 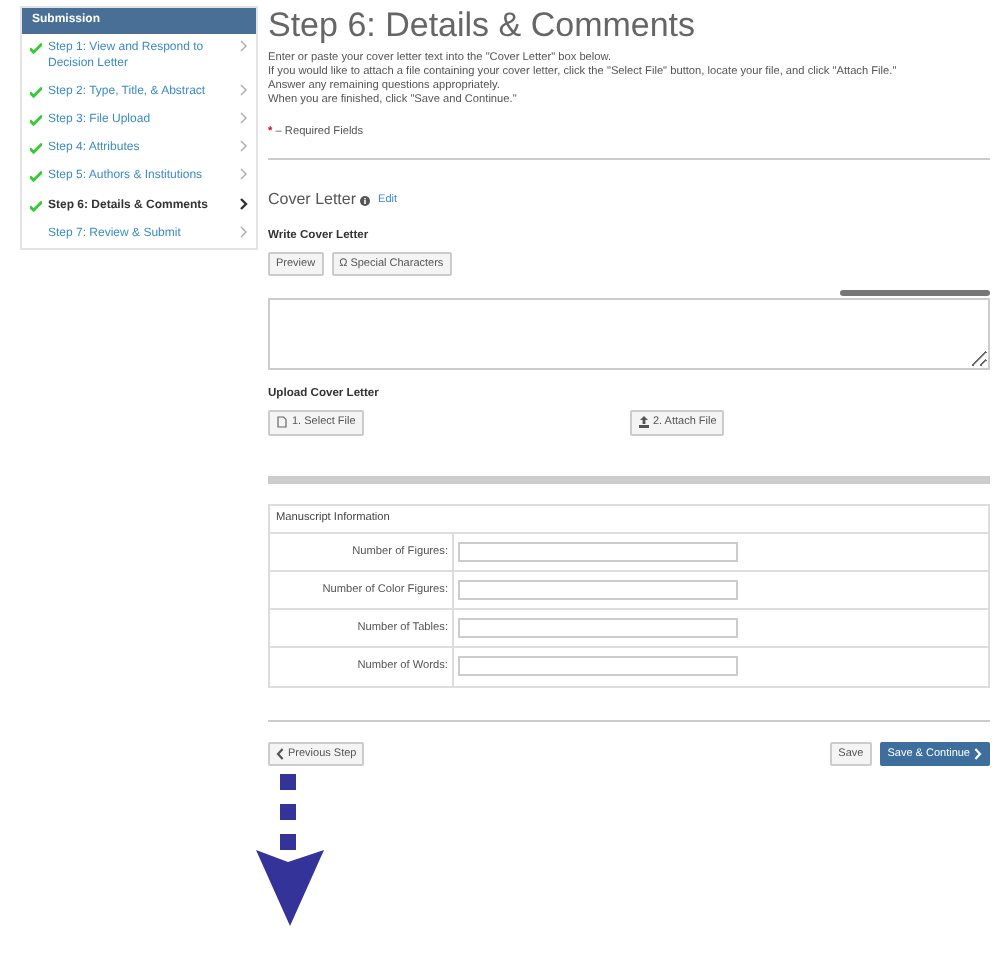 I want to click on section-heading: Cover Letter, so click(x=312, y=200).